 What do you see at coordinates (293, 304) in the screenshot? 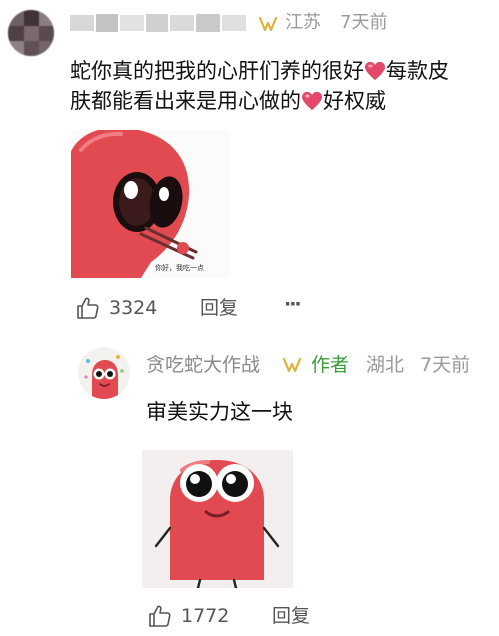
I see `more-options-button: ···` at bounding box center [293, 304].